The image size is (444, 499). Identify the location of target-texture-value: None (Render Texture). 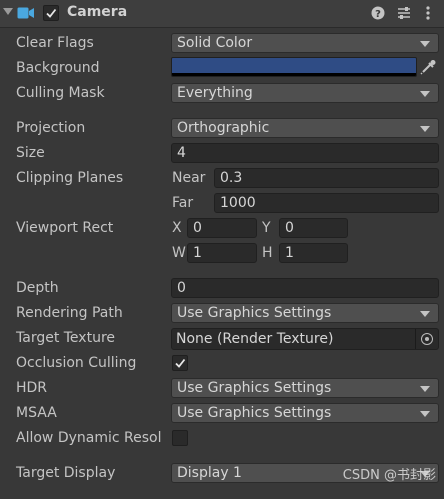
(255, 339).